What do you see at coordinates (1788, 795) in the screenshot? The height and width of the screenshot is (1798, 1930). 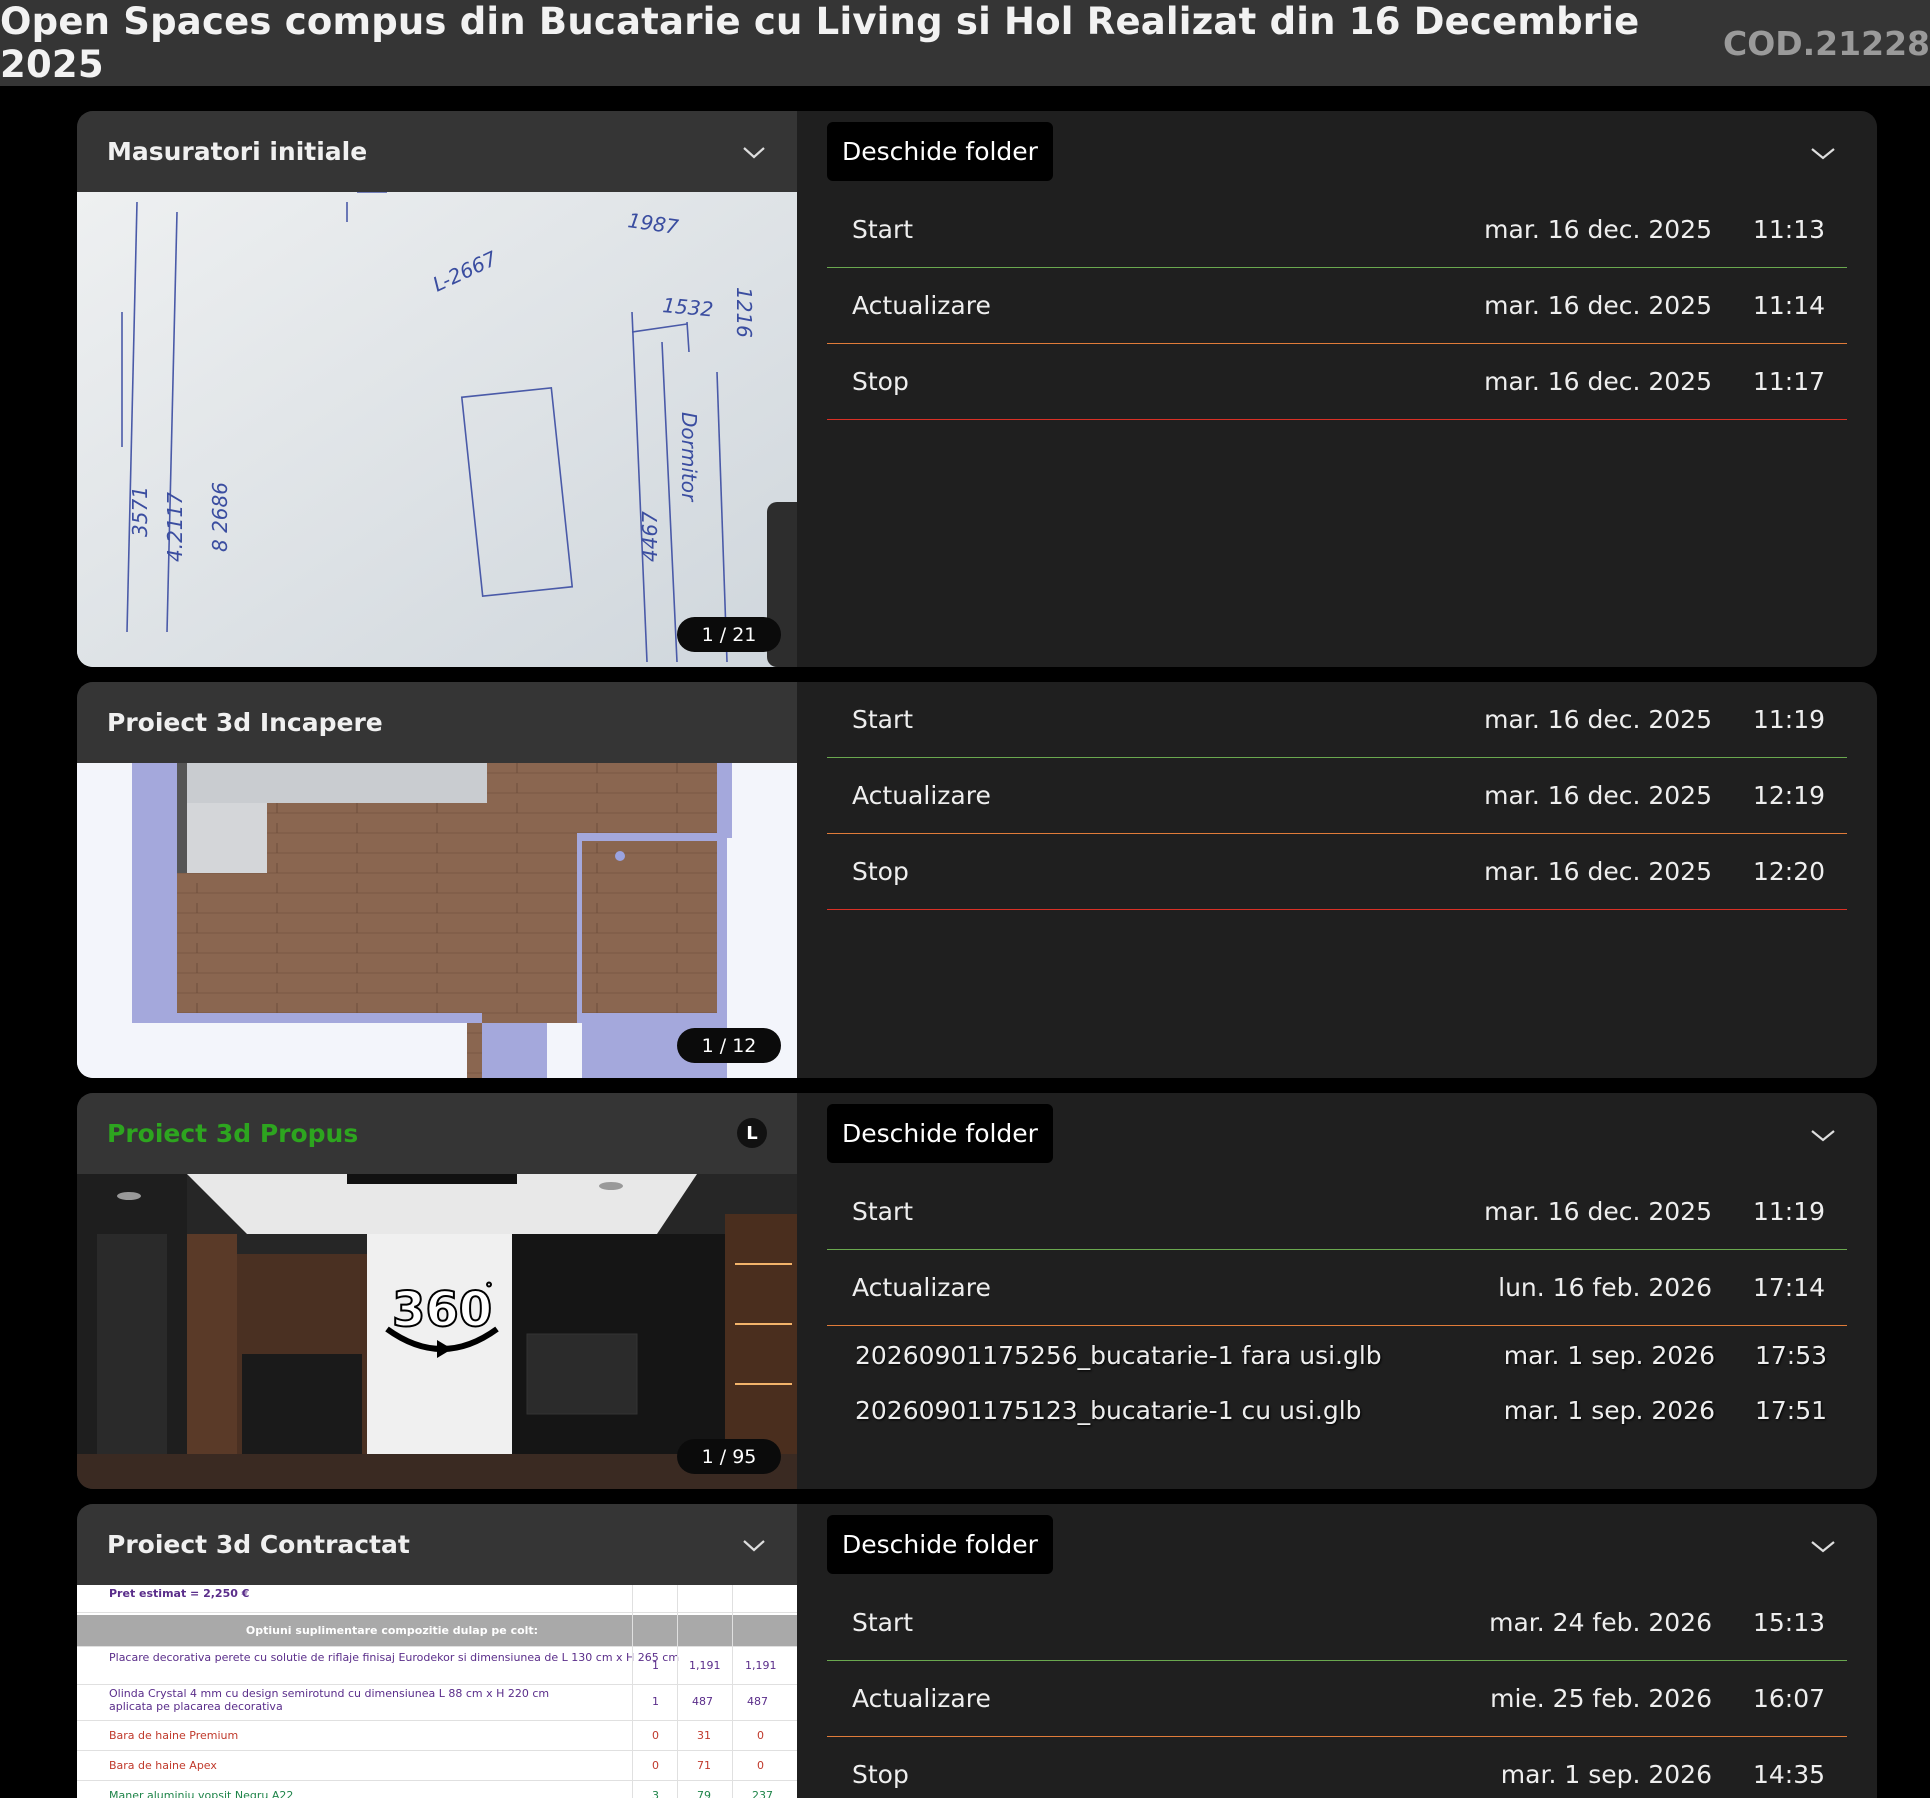 I see `row-time: 12:19` at bounding box center [1788, 795].